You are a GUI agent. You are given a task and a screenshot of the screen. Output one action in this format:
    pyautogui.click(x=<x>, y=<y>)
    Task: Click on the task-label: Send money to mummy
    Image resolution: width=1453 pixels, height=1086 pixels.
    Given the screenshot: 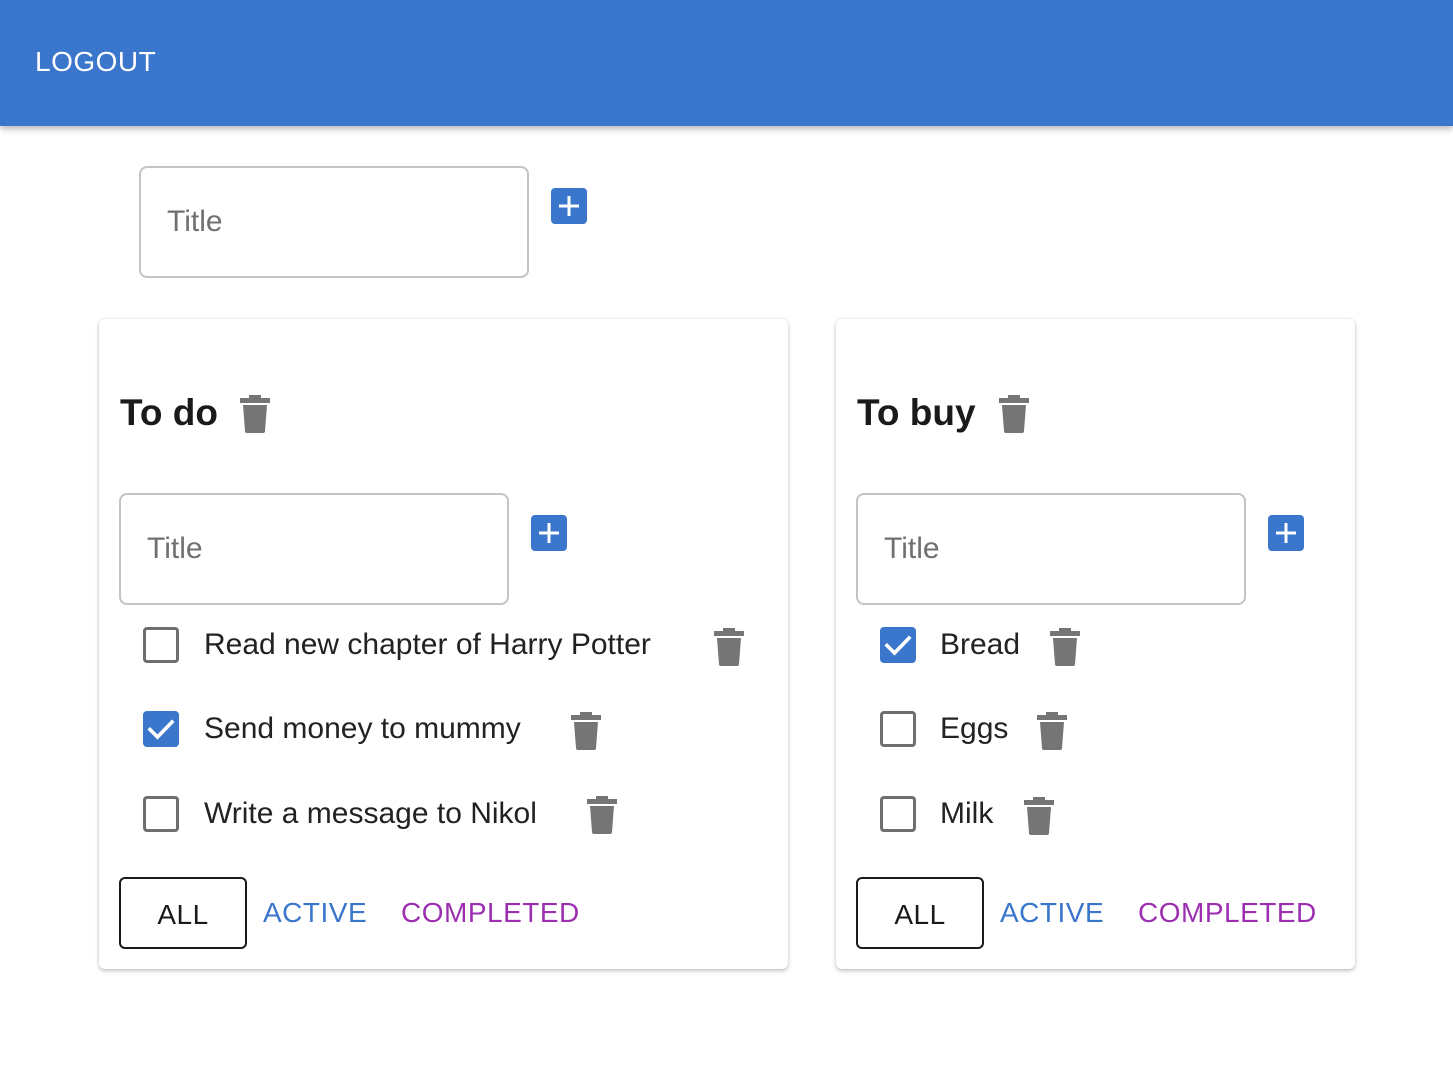 What is the action you would take?
    pyautogui.click(x=362, y=728)
    